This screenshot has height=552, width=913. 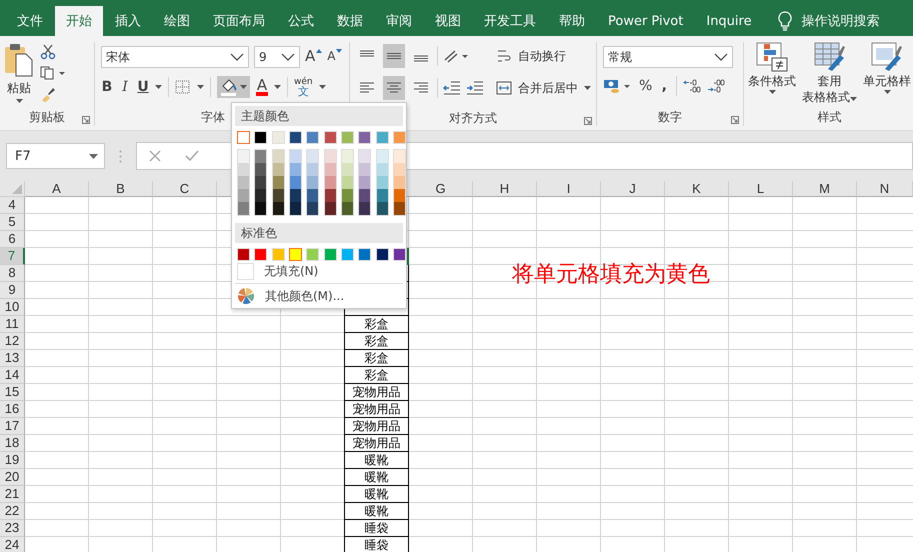 I want to click on row-header: 12, so click(x=12, y=341).